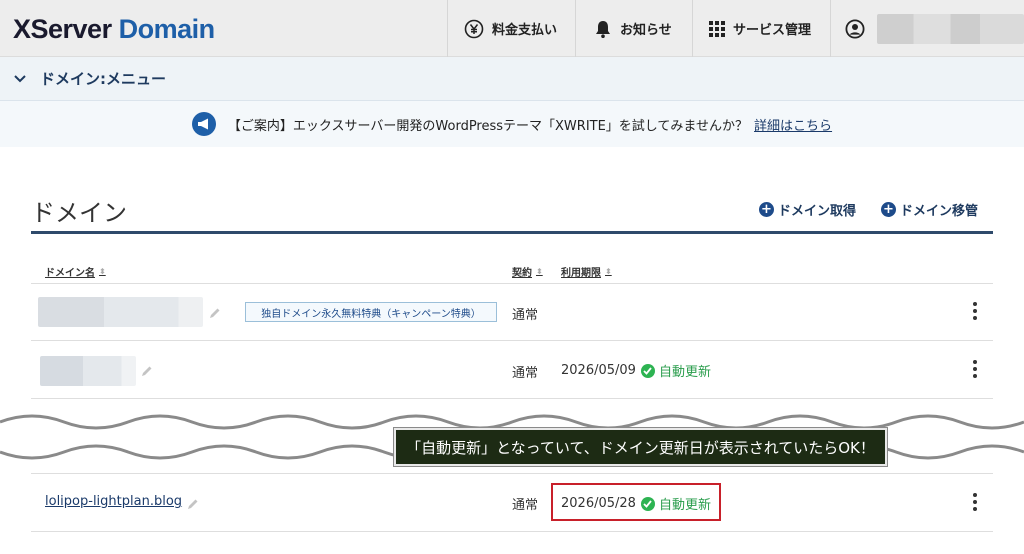  Describe the element at coordinates (598, 370) in the screenshot. I see `expiry-date: 2026/05/09` at that location.